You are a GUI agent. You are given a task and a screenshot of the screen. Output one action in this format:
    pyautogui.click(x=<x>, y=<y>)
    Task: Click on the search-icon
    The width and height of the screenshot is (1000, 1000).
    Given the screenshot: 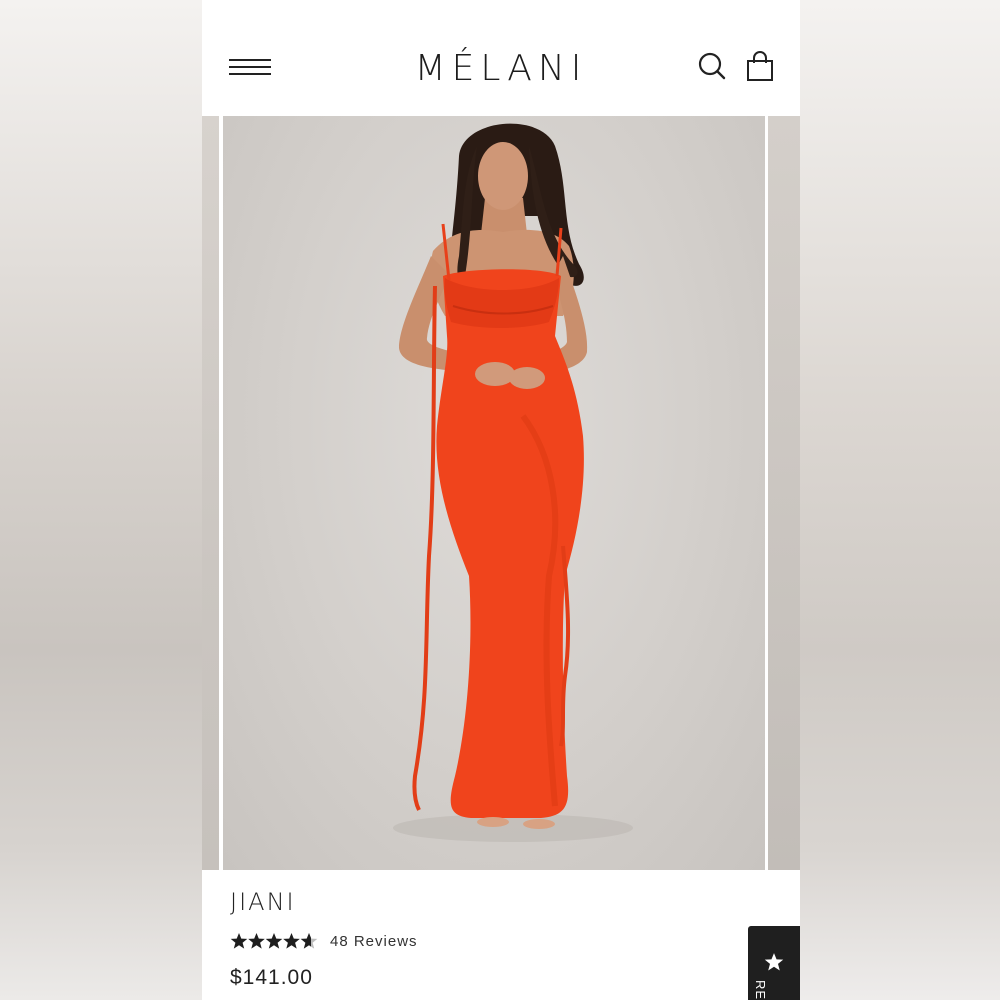 What is the action you would take?
    pyautogui.click(x=712, y=66)
    